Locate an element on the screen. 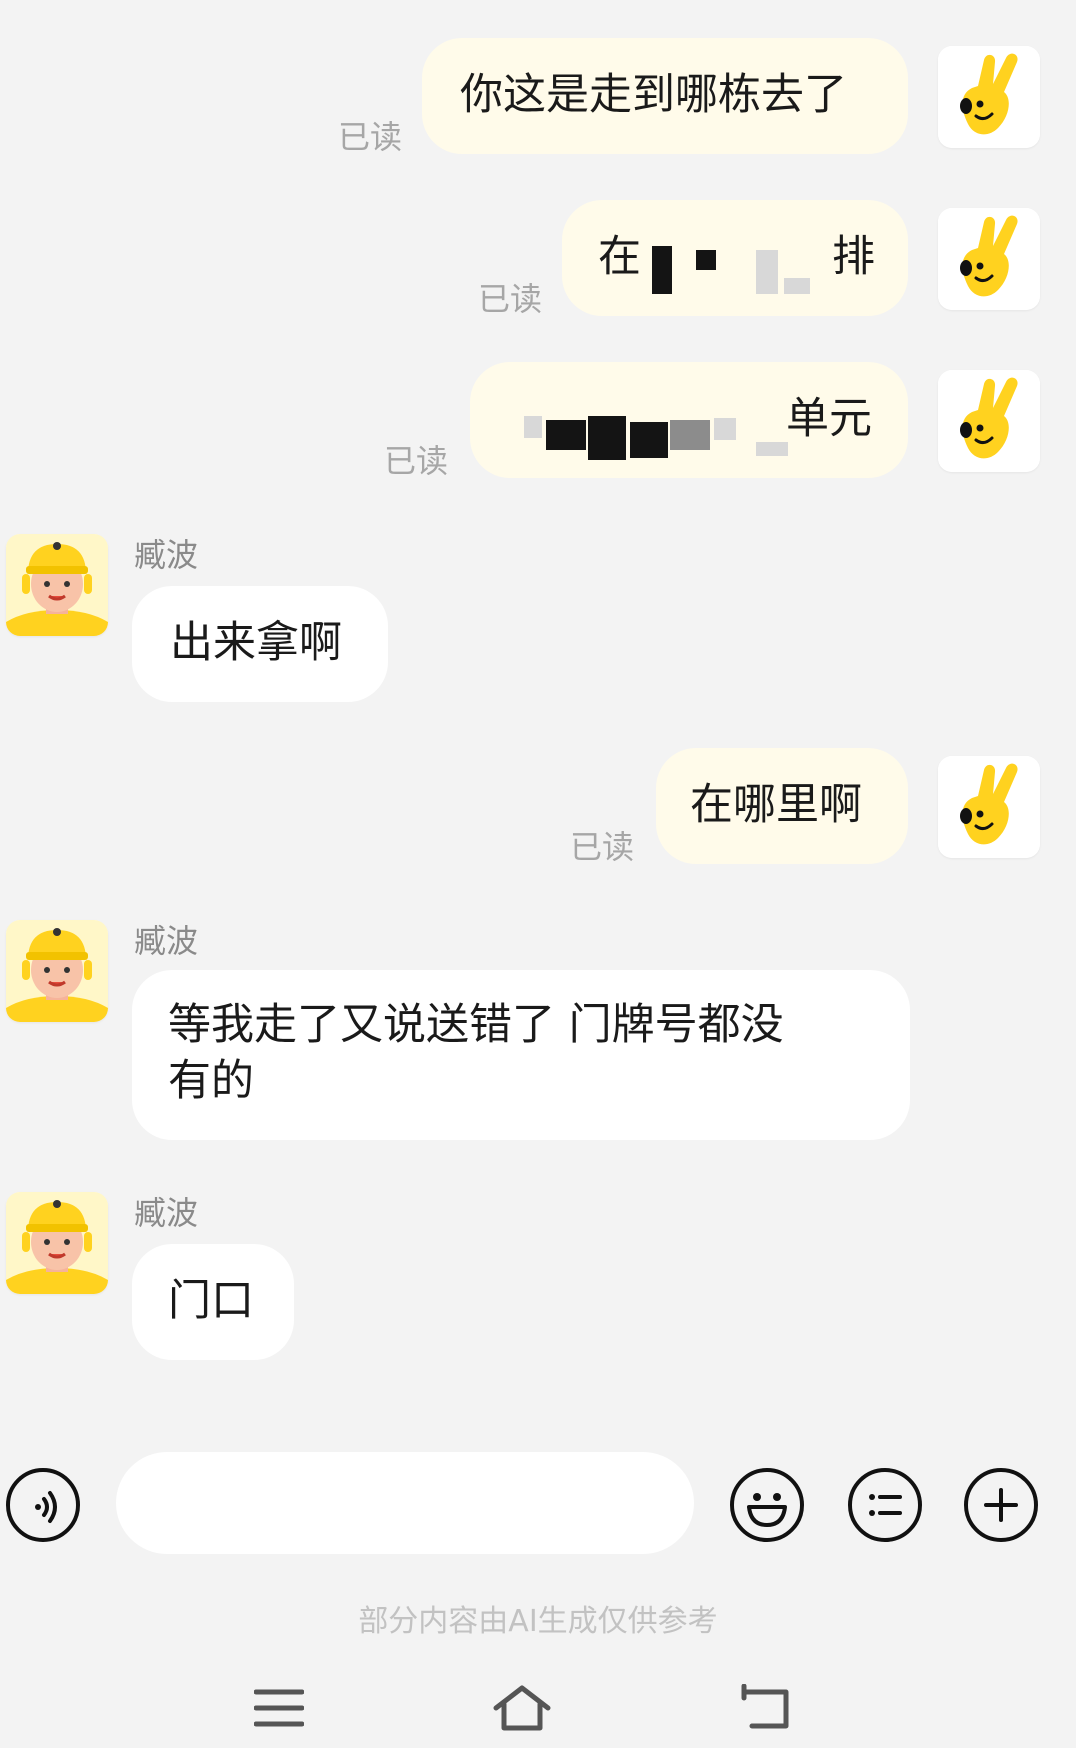  message-text: 你这是走到哪栋去了 is located at coordinates (653, 95).